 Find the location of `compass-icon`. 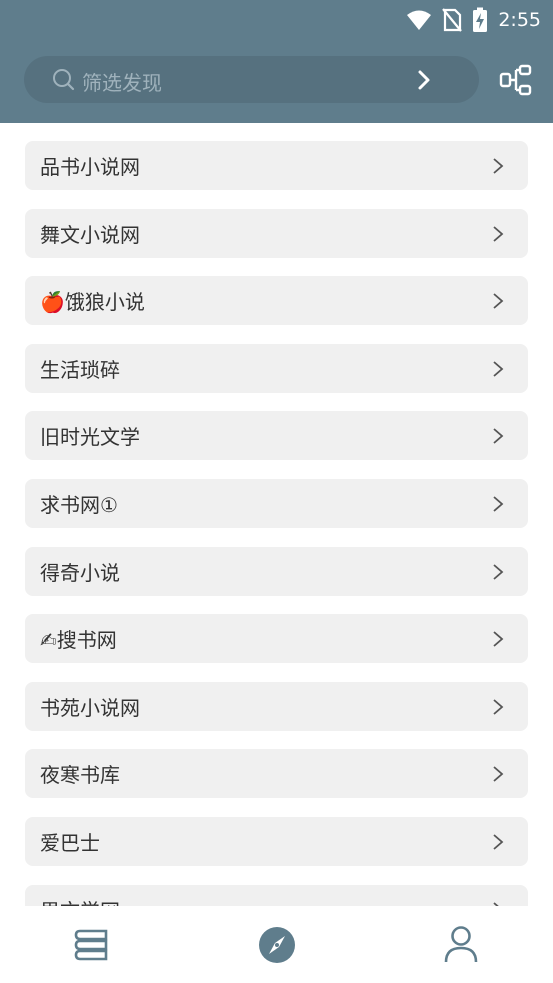

compass-icon is located at coordinates (277, 945).